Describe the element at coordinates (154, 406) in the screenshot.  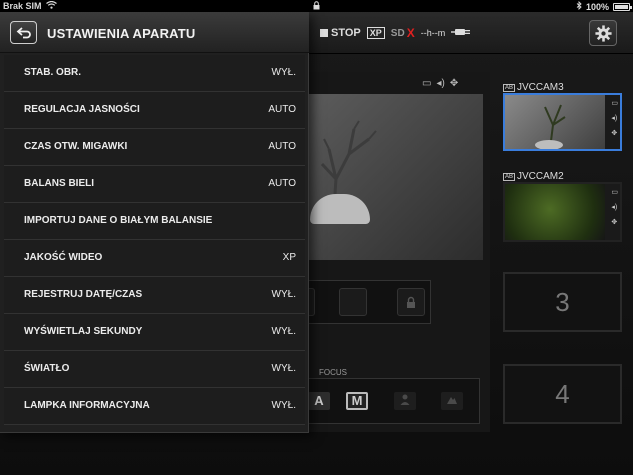
I see `setting-row-info-lamp: LAMPKA INFORMACYJNA WYŁ.` at that location.